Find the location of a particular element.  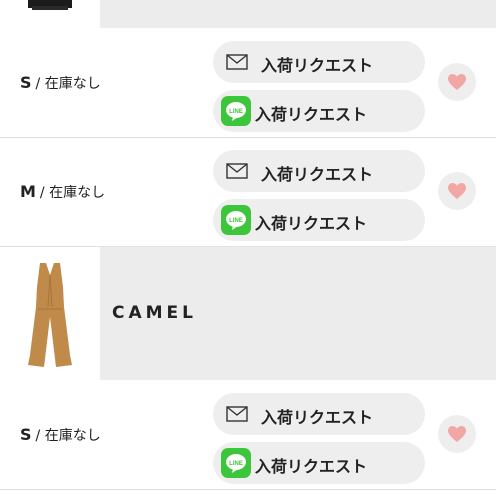

size-label: M / 在庫なし is located at coordinates (63, 191).